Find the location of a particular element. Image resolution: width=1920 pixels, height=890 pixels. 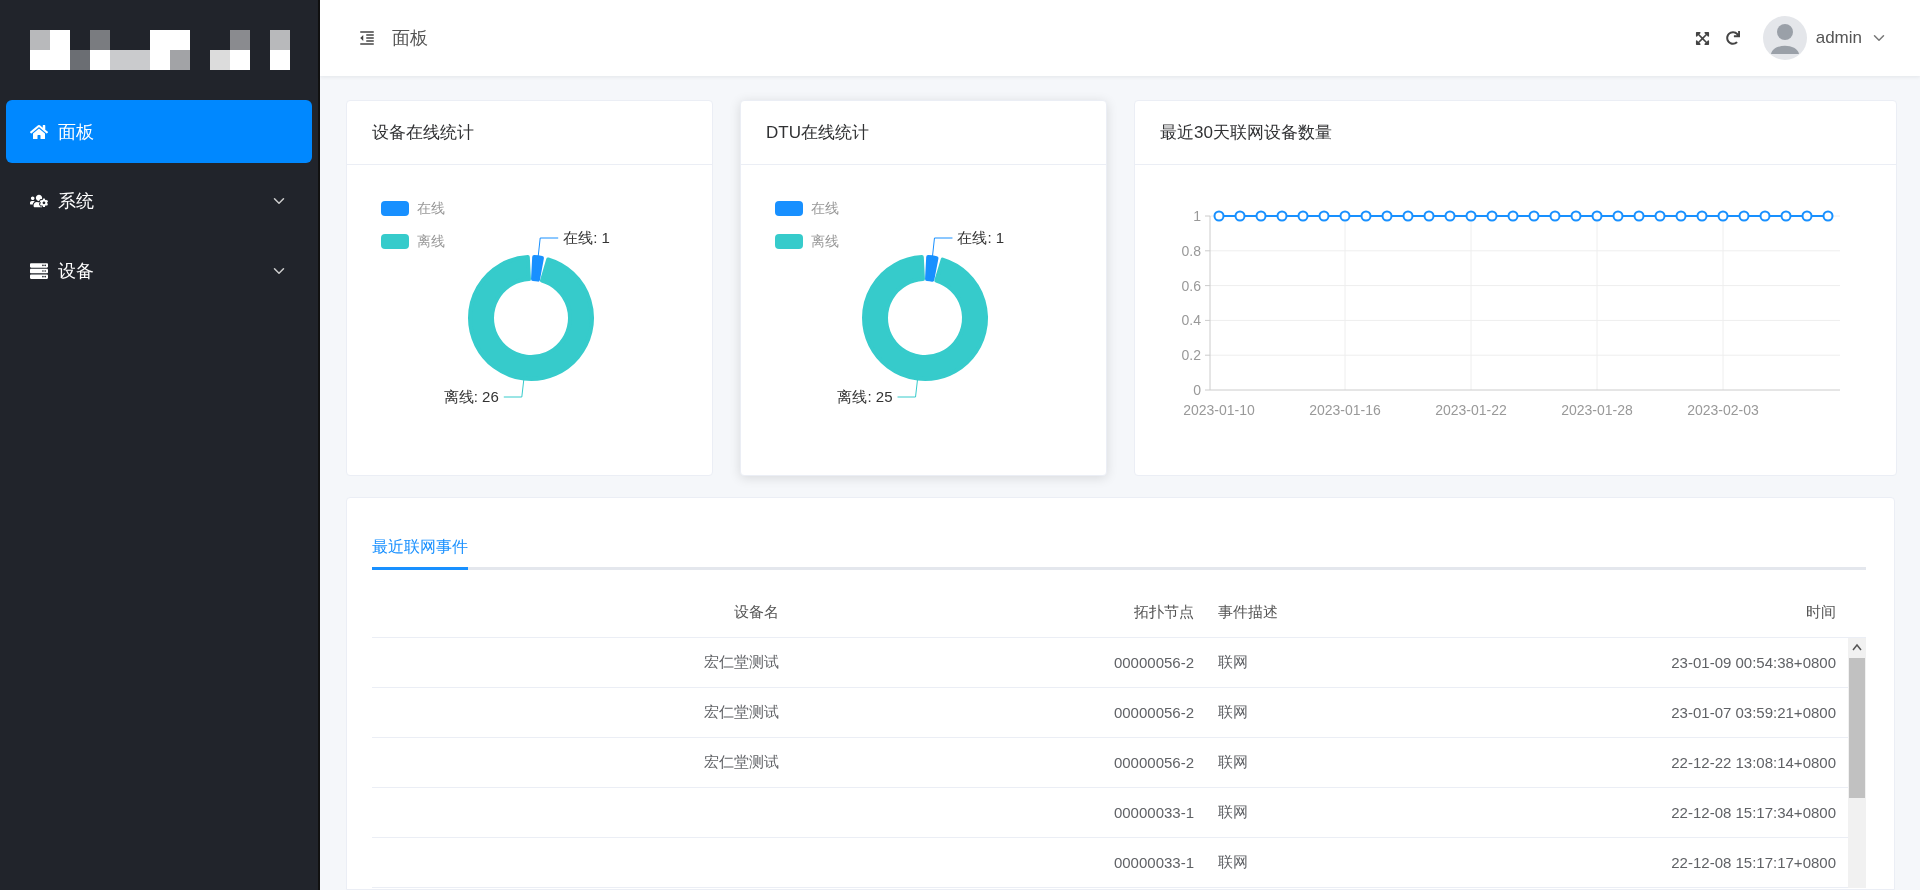

sidebar-item: 设备 is located at coordinates (159, 271).